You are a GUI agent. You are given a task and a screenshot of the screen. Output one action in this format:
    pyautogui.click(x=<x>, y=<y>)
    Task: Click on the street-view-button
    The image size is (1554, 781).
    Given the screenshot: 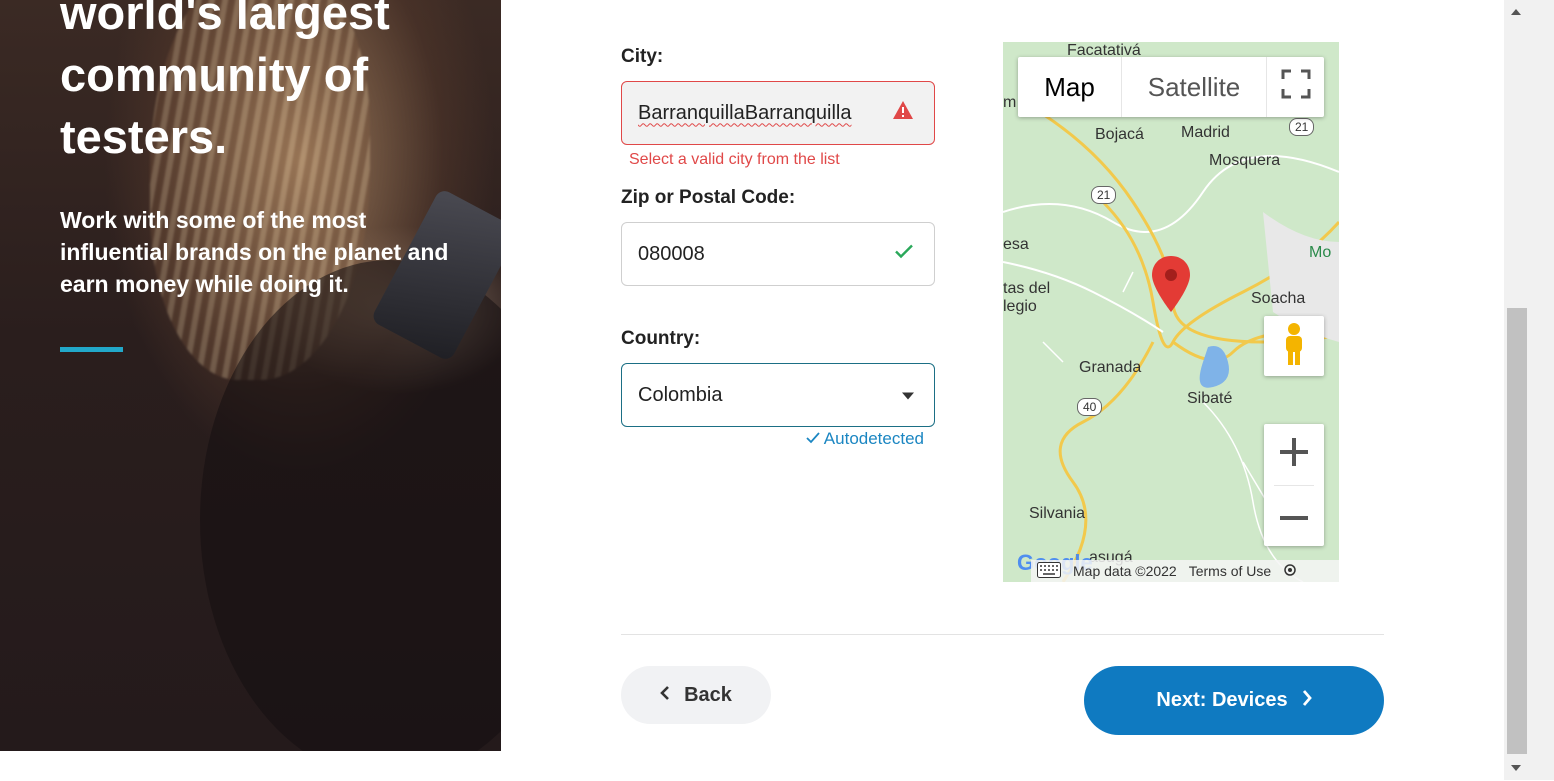 What is the action you would take?
    pyautogui.click(x=1294, y=346)
    